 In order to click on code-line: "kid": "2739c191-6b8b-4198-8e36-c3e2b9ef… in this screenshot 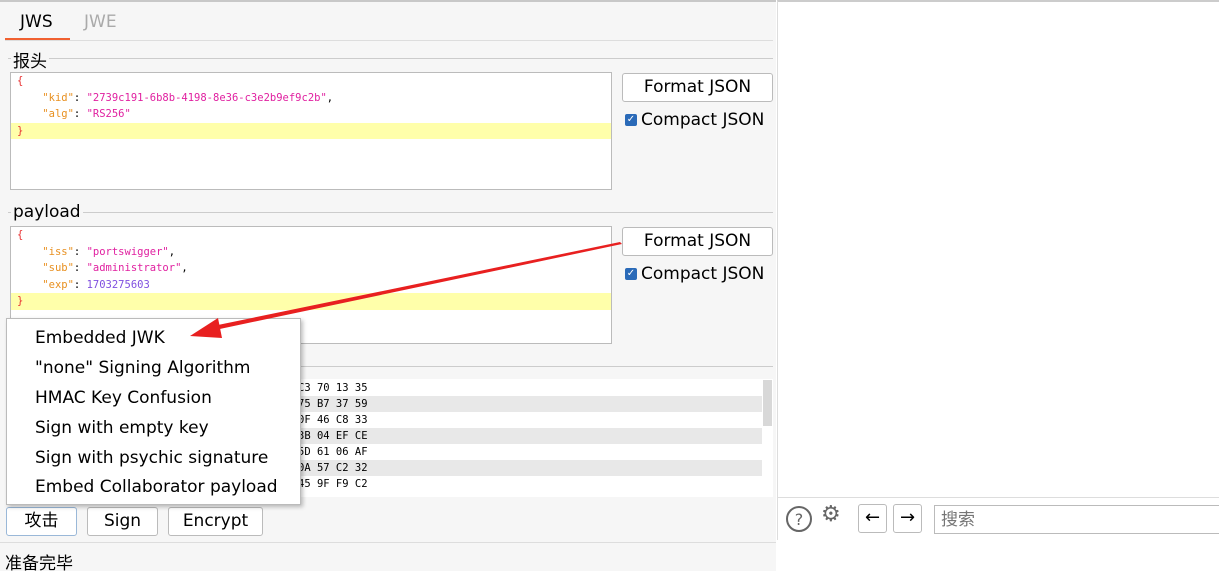, I will do `click(188, 97)`.